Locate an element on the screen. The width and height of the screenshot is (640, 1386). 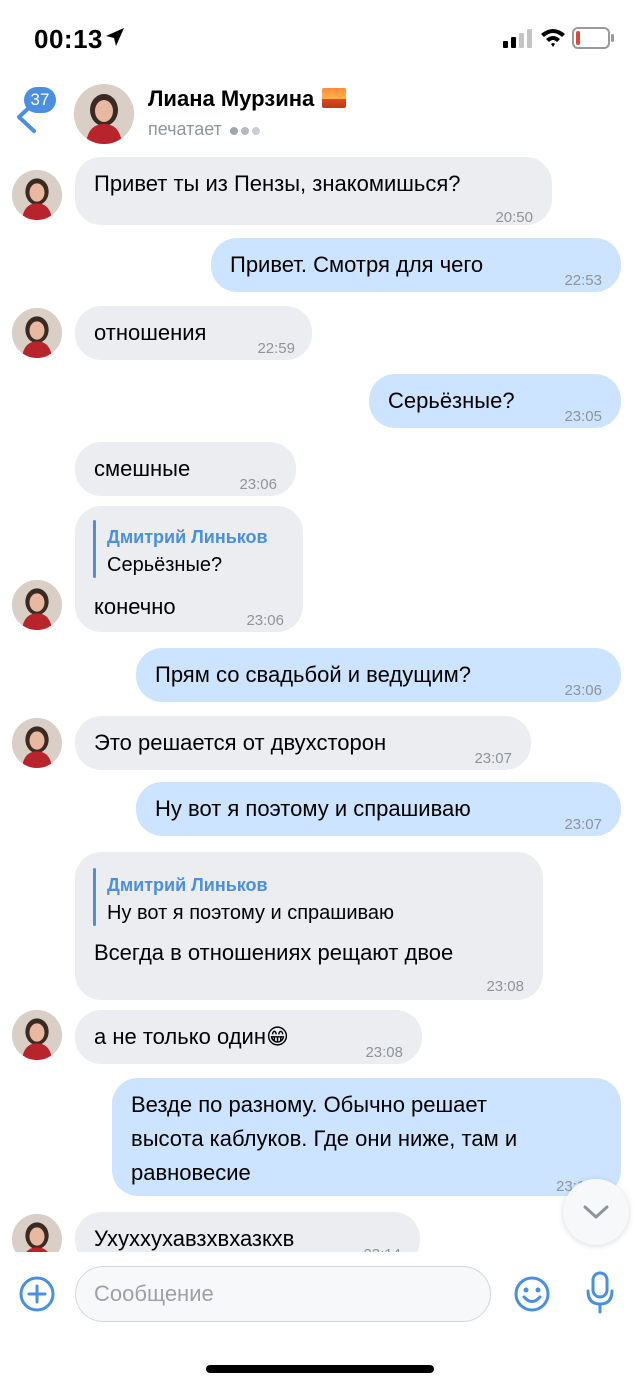
incoming-message: смешные 23:06 is located at coordinates (185, 469).